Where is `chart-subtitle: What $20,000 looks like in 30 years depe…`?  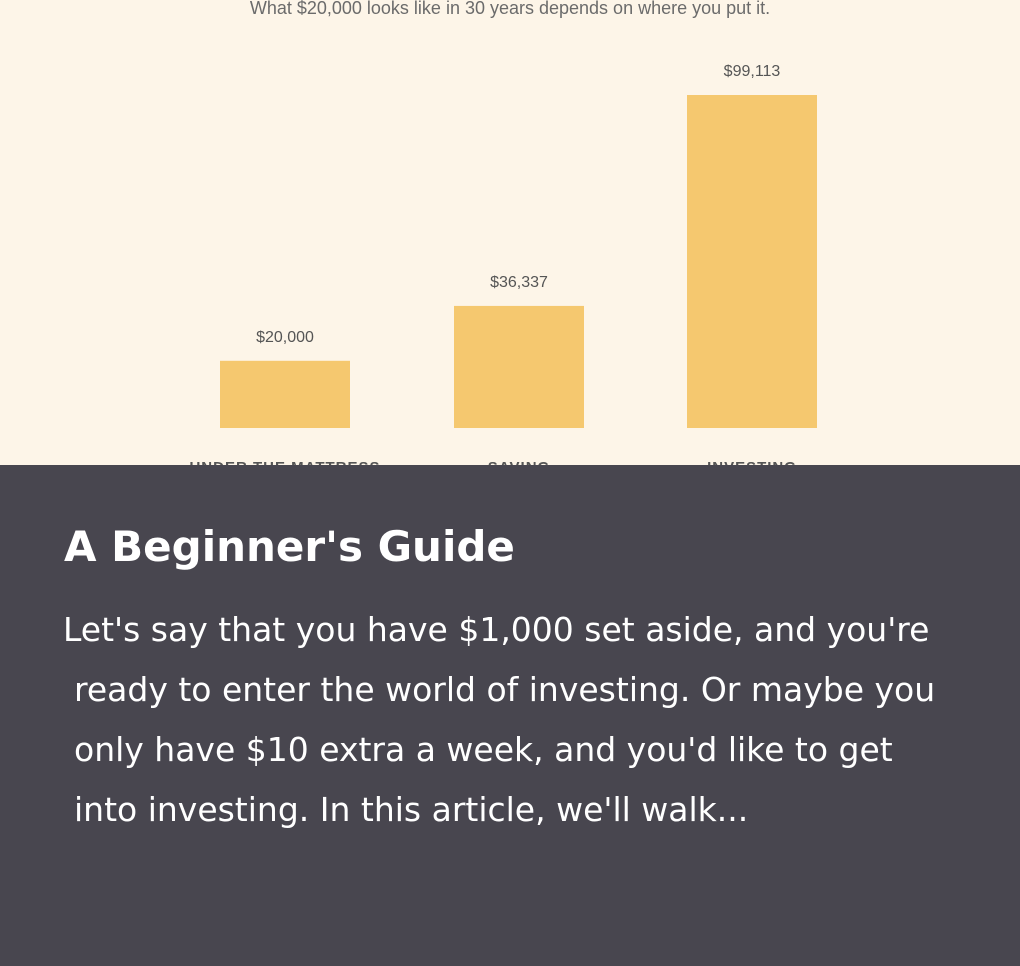
chart-subtitle: What $20,000 looks like in 30 years depe… is located at coordinates (510, 9).